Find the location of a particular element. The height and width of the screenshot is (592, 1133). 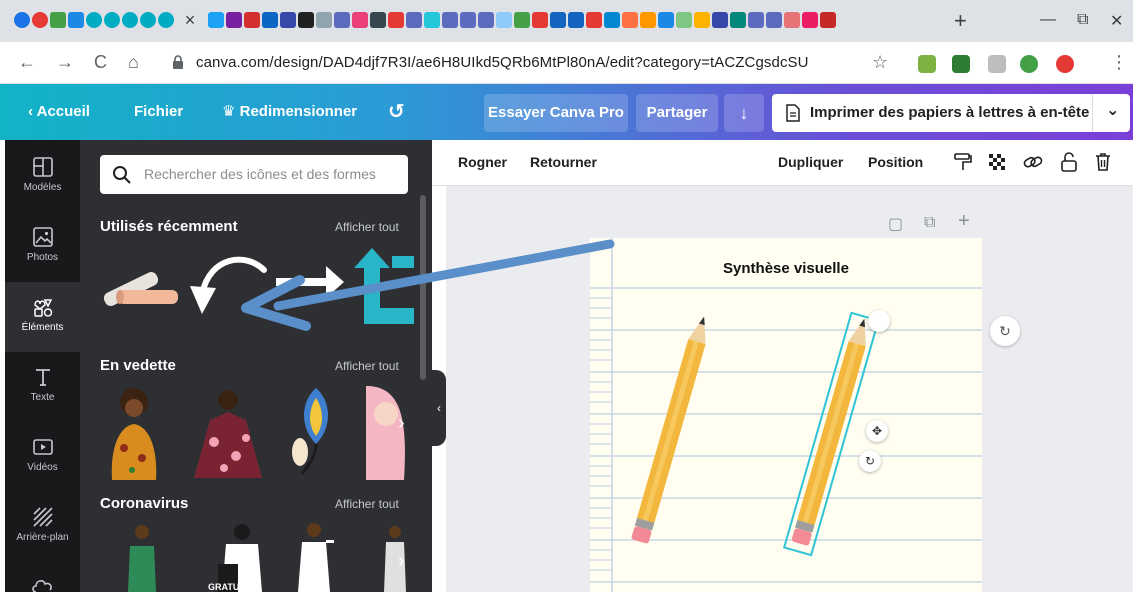

rail-item-templates: Modèles is located at coordinates (42, 177).